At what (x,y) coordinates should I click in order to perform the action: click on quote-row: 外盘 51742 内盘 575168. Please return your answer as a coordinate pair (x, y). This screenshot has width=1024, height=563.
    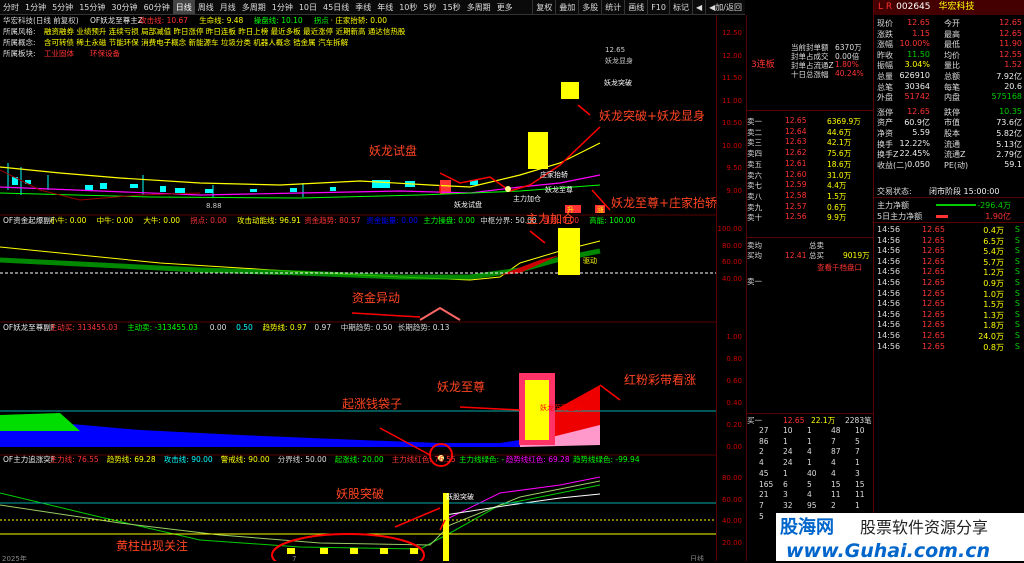
    Looking at the image, I should click on (949, 97).